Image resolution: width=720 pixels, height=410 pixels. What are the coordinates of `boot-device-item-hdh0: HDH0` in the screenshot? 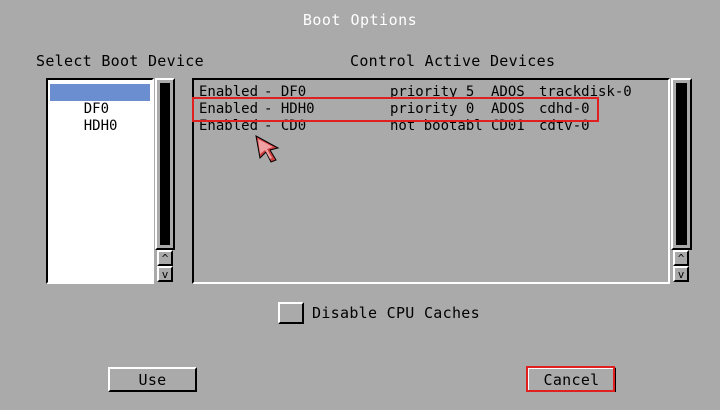 It's located at (100, 117).